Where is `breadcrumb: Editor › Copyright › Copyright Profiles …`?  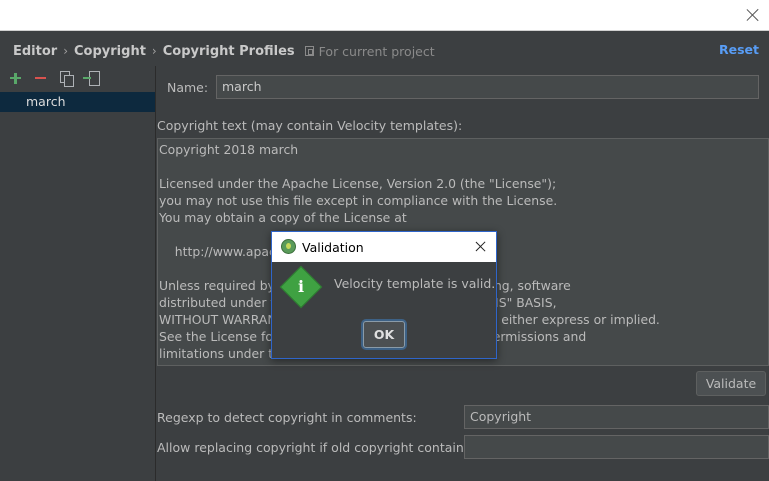
breadcrumb: Editor › Copyright › Copyright Profiles … is located at coordinates (224, 51).